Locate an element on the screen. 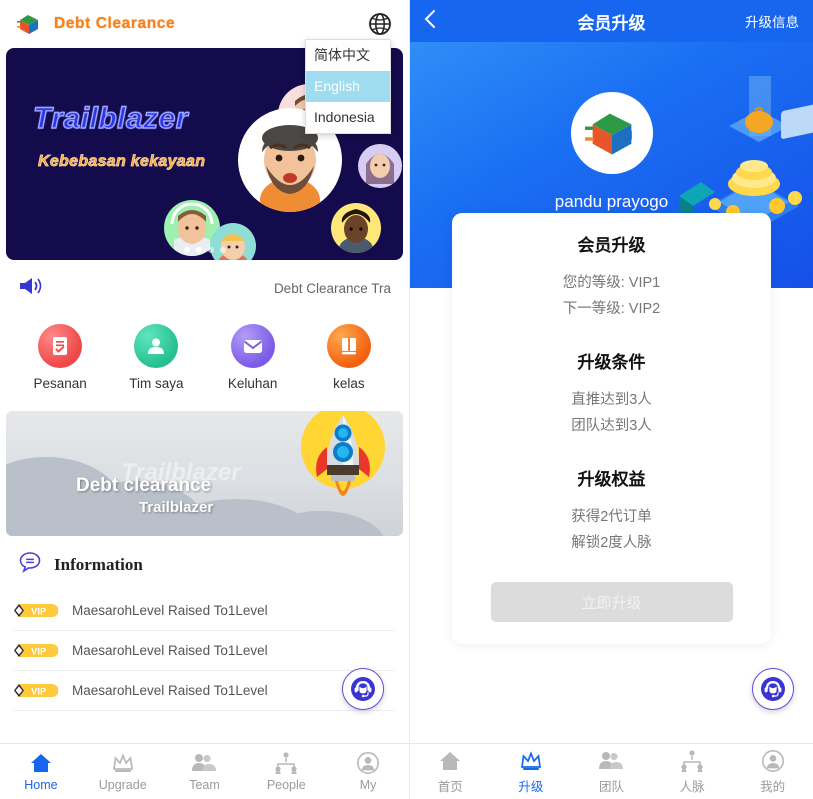 This screenshot has width=813, height=799. tab-label: My is located at coordinates (368, 785).